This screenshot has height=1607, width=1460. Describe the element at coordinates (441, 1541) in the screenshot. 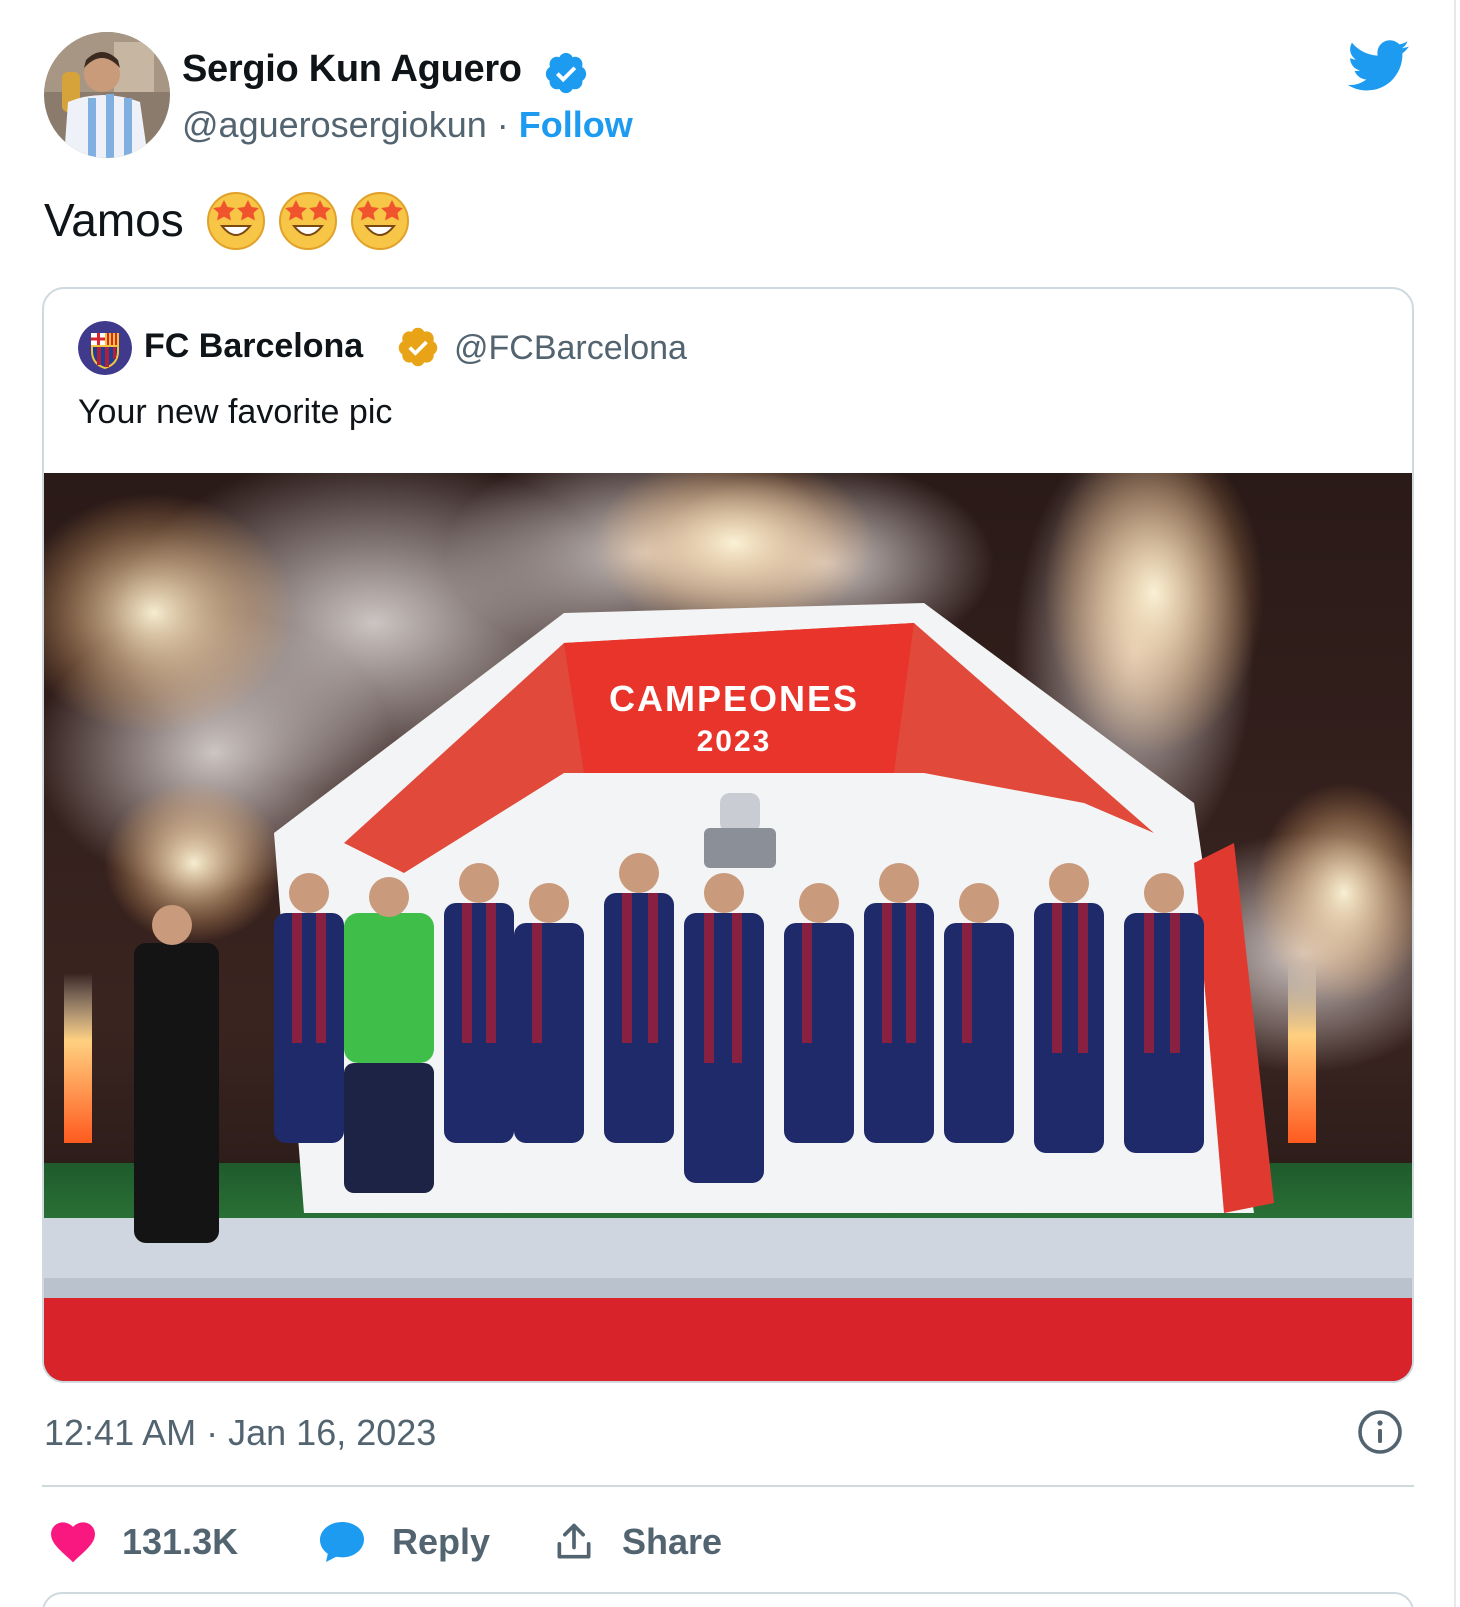

I see `reply-label: Reply` at that location.